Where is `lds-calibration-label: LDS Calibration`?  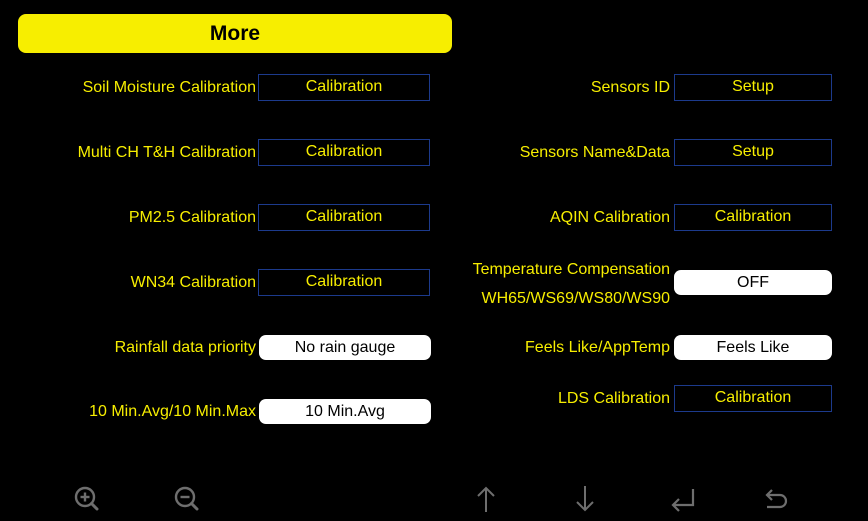
lds-calibration-label: LDS Calibration is located at coordinates (613, 398).